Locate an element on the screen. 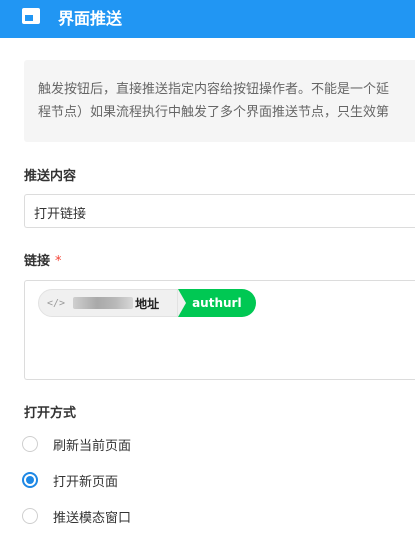 The width and height of the screenshot is (415, 548). content-select: 打开链接 is located at coordinates (219, 211).